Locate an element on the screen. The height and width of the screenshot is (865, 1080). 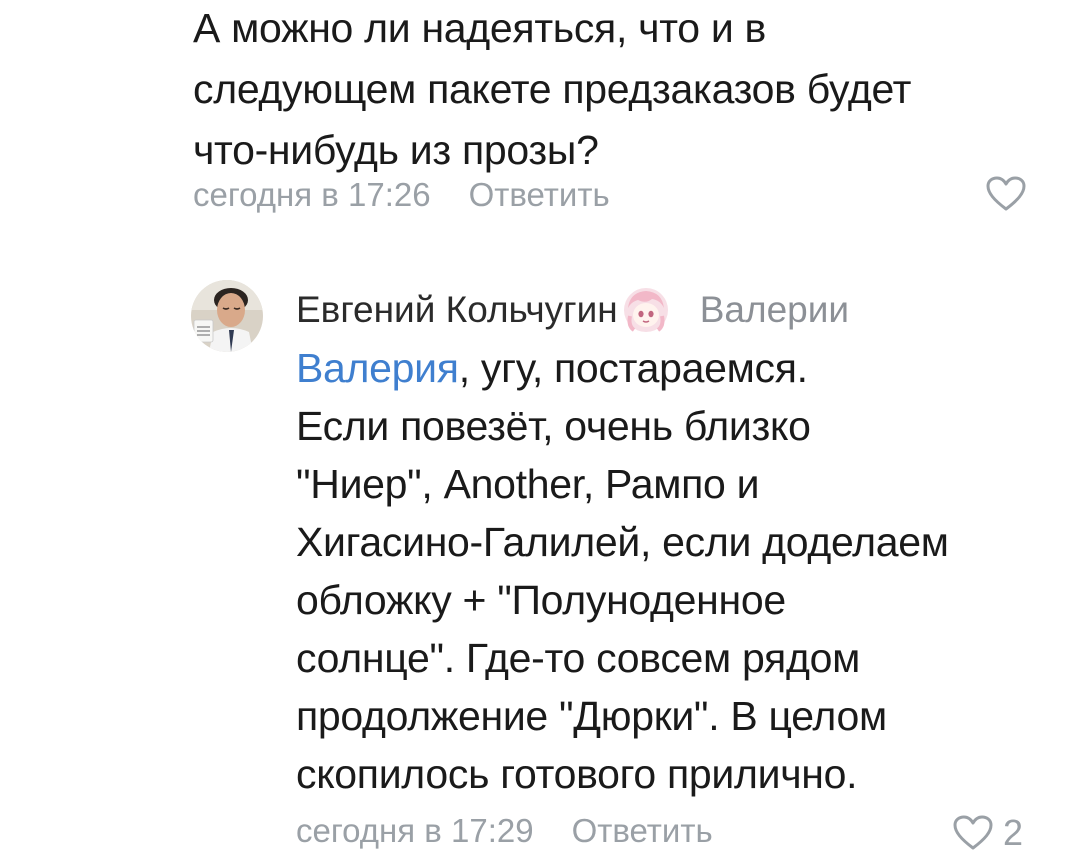
like-button: 2 is located at coordinates (988, 833).